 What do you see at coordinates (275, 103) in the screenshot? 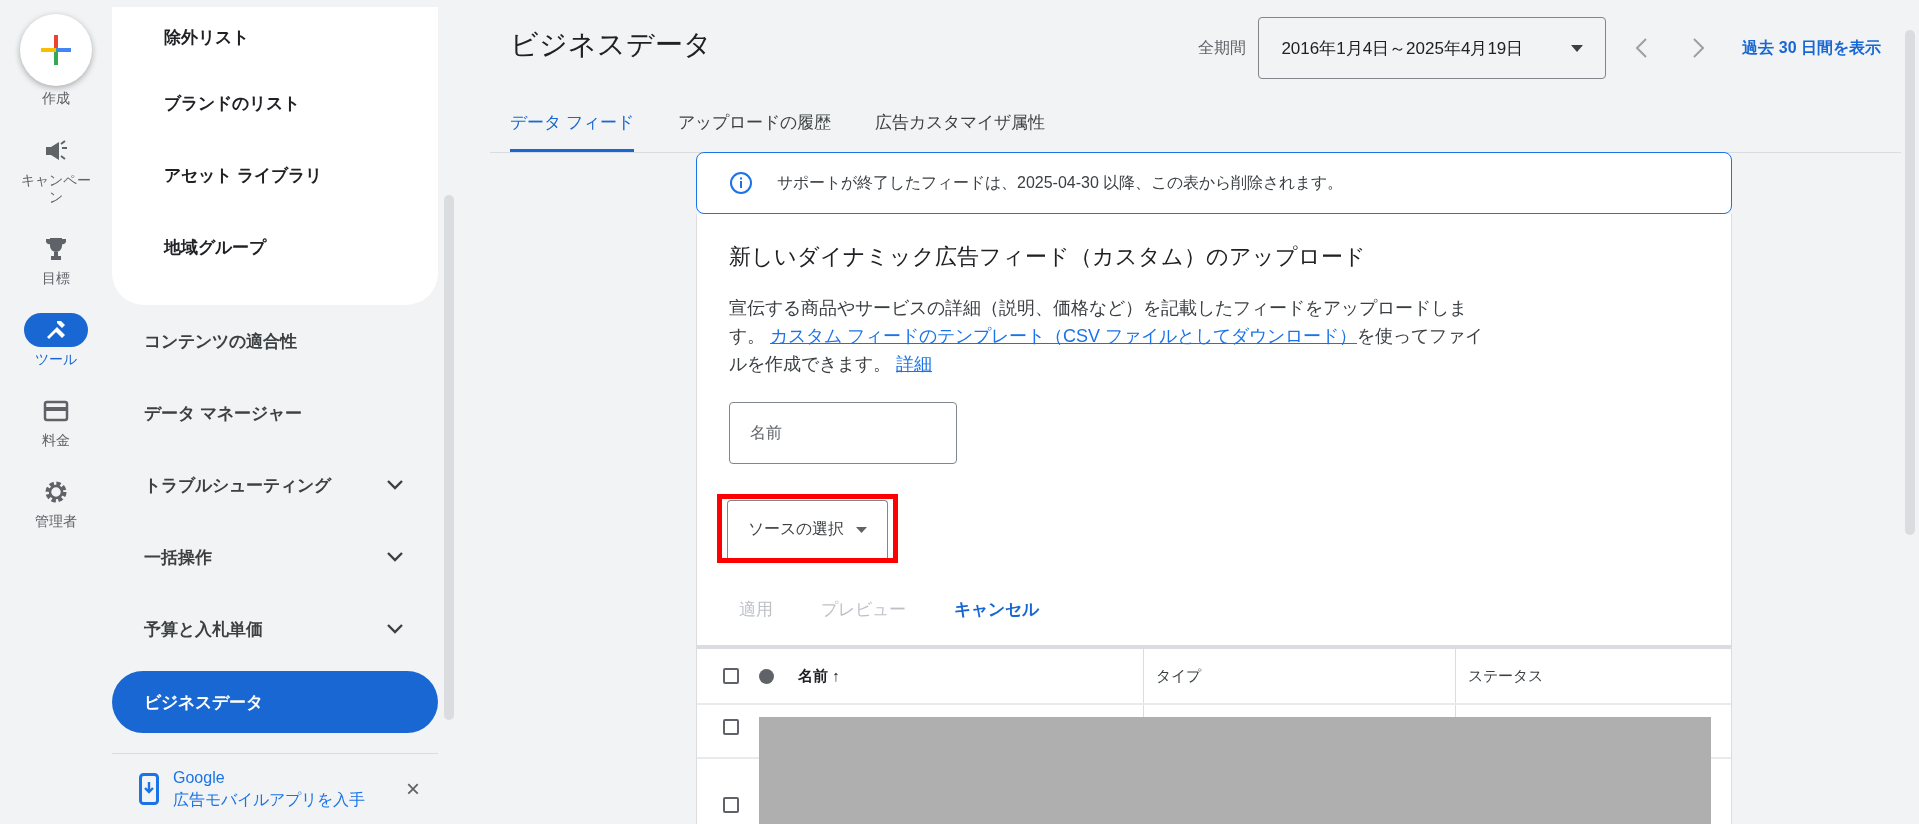
I see `submenu-item: ブランドのリスト` at bounding box center [275, 103].